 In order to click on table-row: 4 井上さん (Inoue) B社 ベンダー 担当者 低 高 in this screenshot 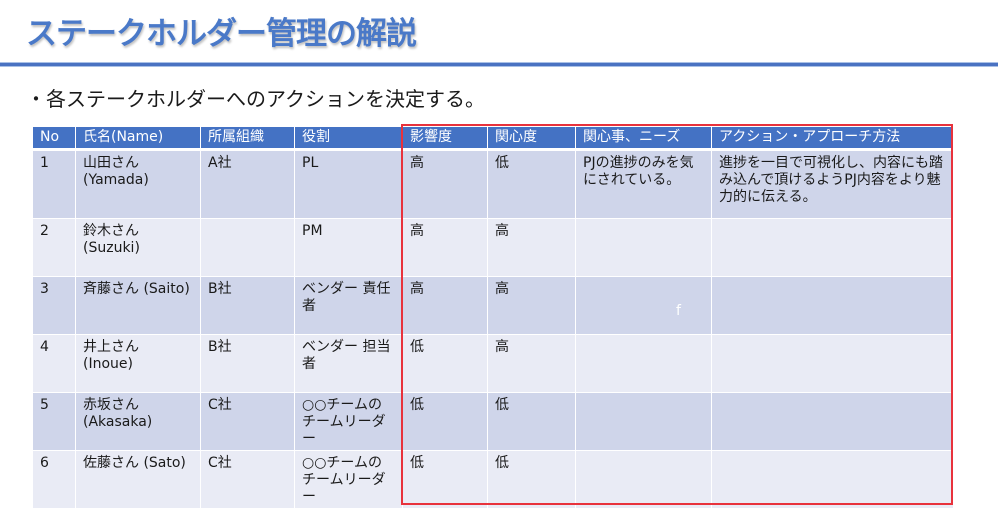, I will do `click(493, 363)`.